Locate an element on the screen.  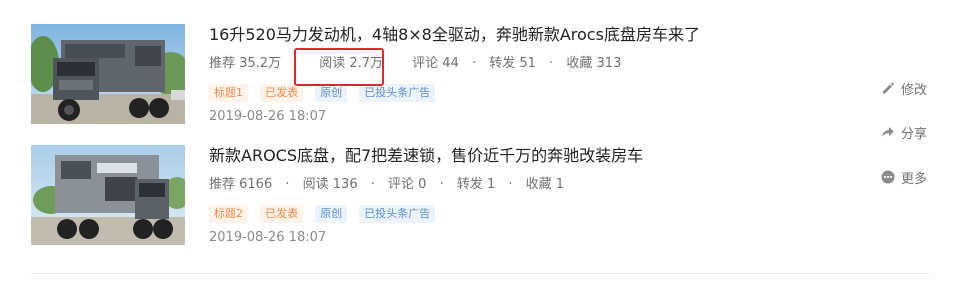
share-button: 分享 is located at coordinates (904, 132).